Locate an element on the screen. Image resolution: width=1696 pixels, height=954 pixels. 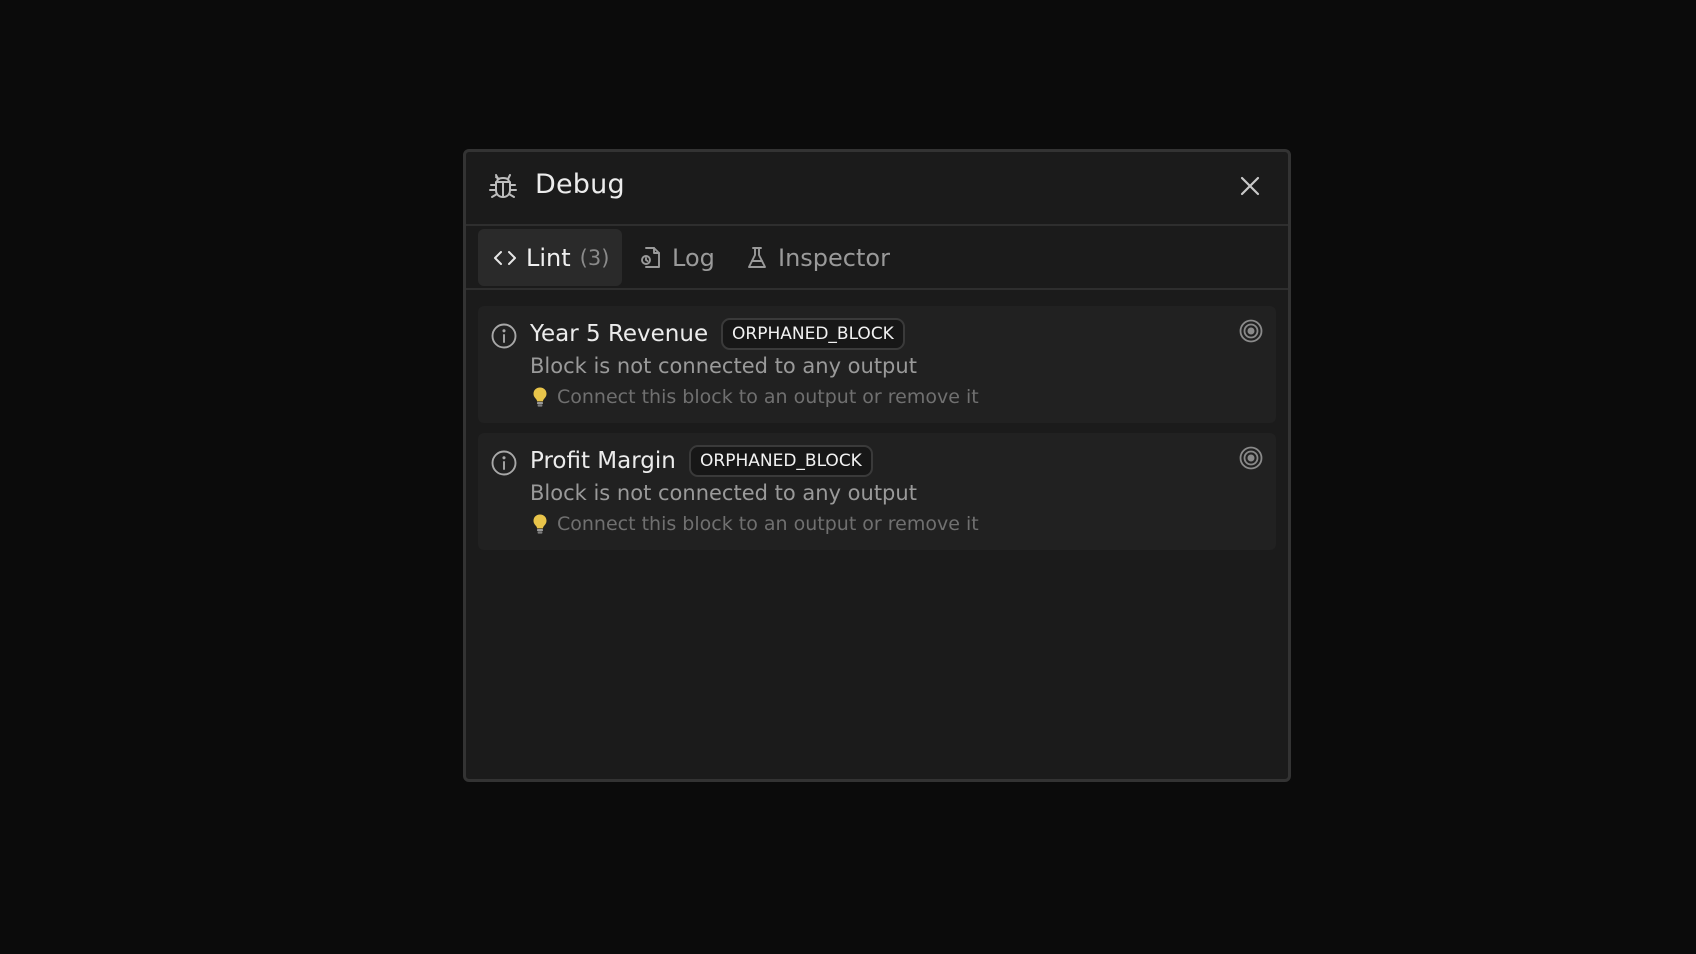
document-icon is located at coordinates (650, 257).